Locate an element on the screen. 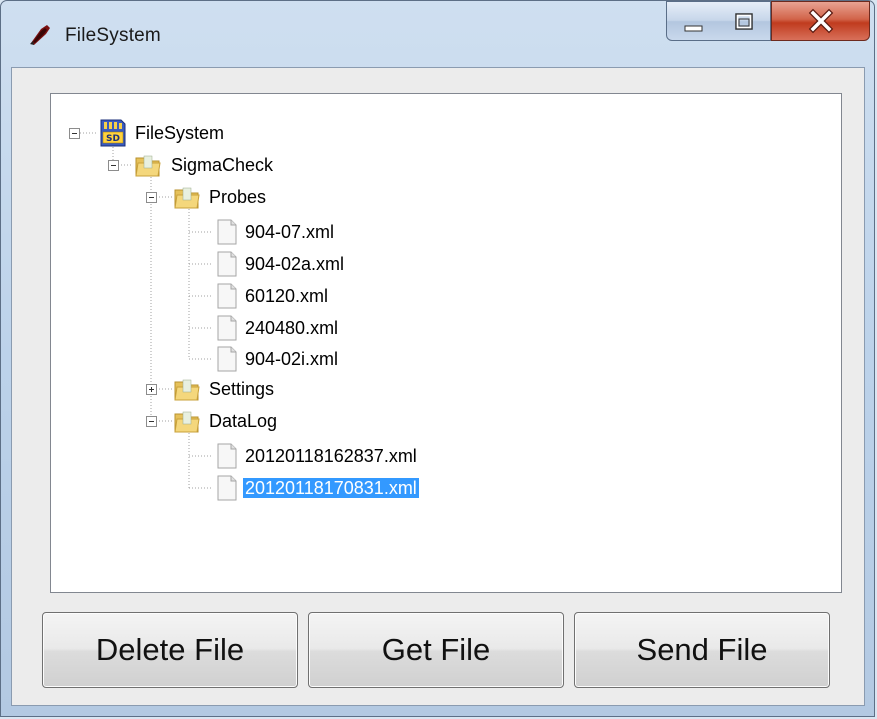  tree-node-label: 20120118162837.xml is located at coordinates (331, 456).